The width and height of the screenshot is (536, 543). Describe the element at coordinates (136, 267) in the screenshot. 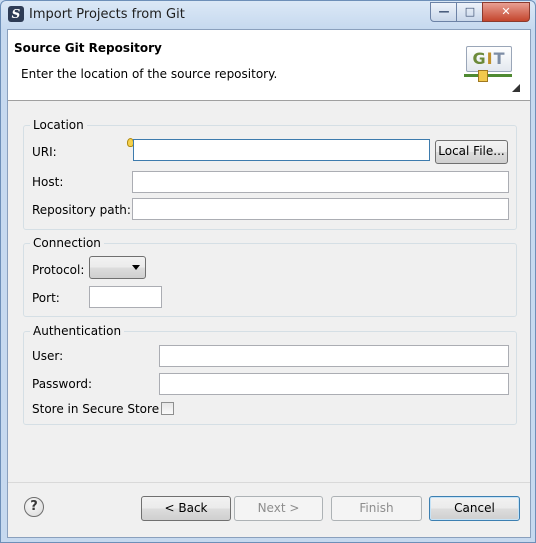

I see `chevron-down-icon` at that location.